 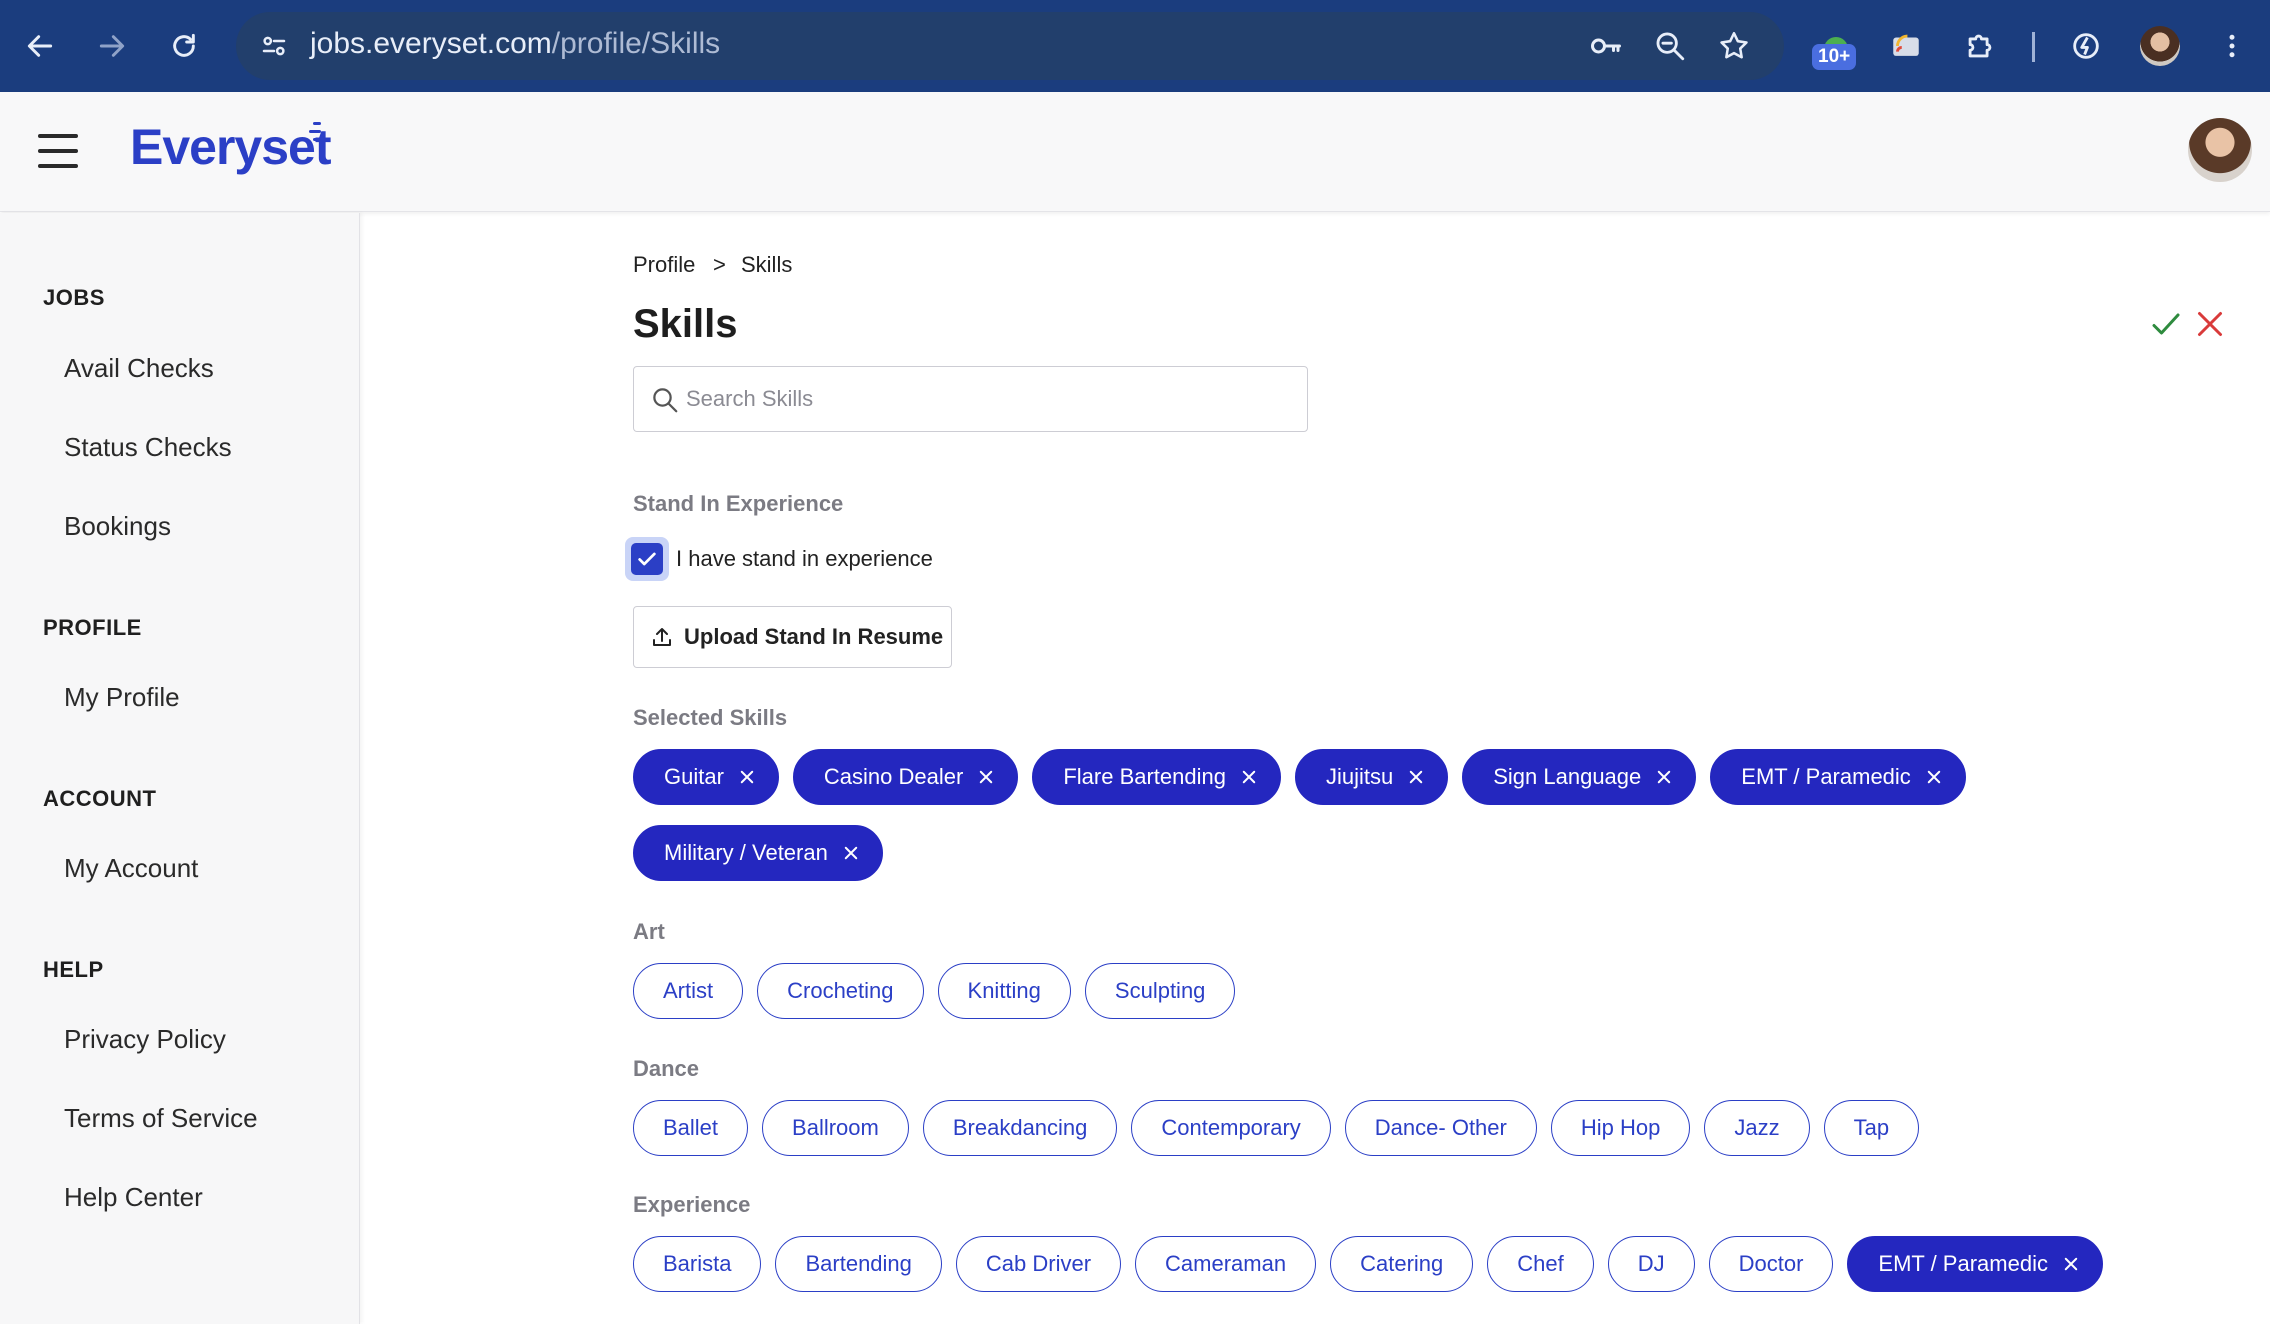 What do you see at coordinates (662, 637) in the screenshot?
I see `upload-icon` at bounding box center [662, 637].